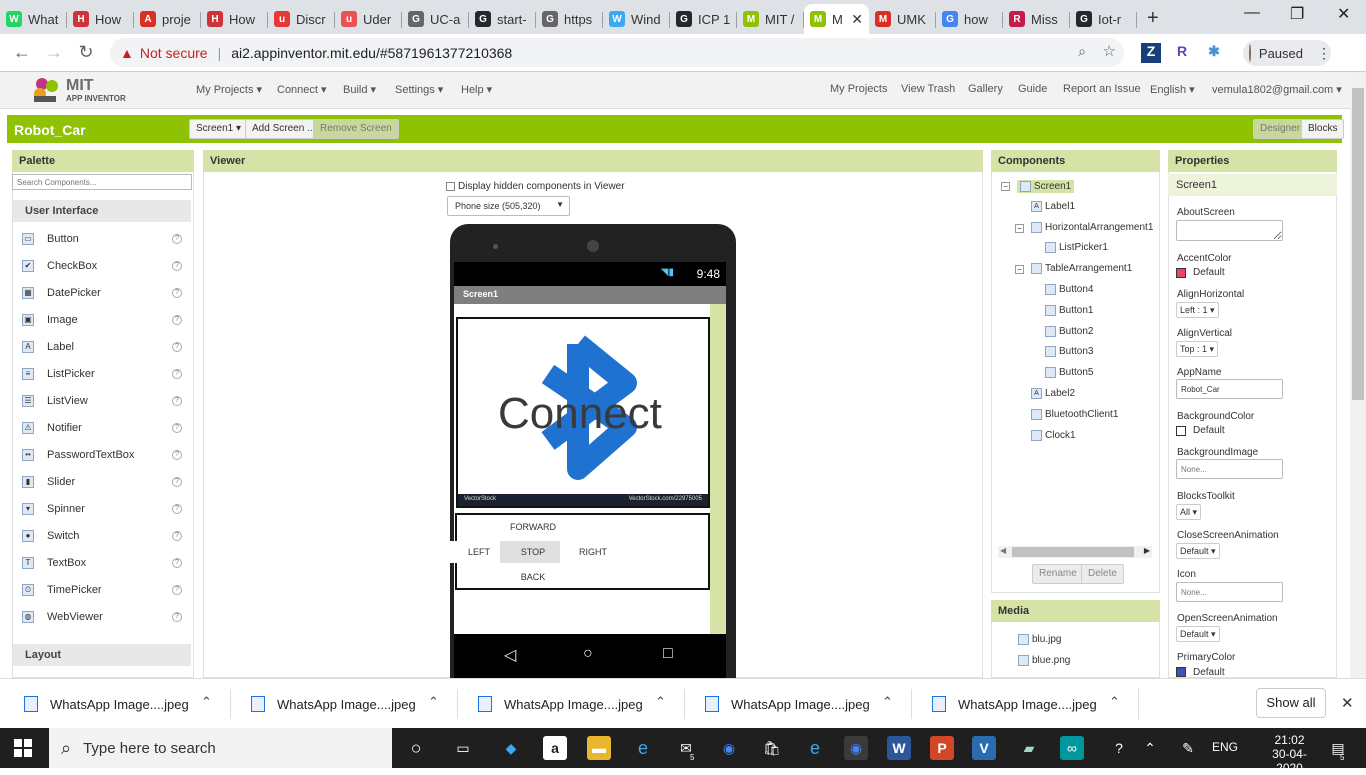  What do you see at coordinates (1225, 747) in the screenshot?
I see `language-indicator: ENG` at bounding box center [1225, 747].